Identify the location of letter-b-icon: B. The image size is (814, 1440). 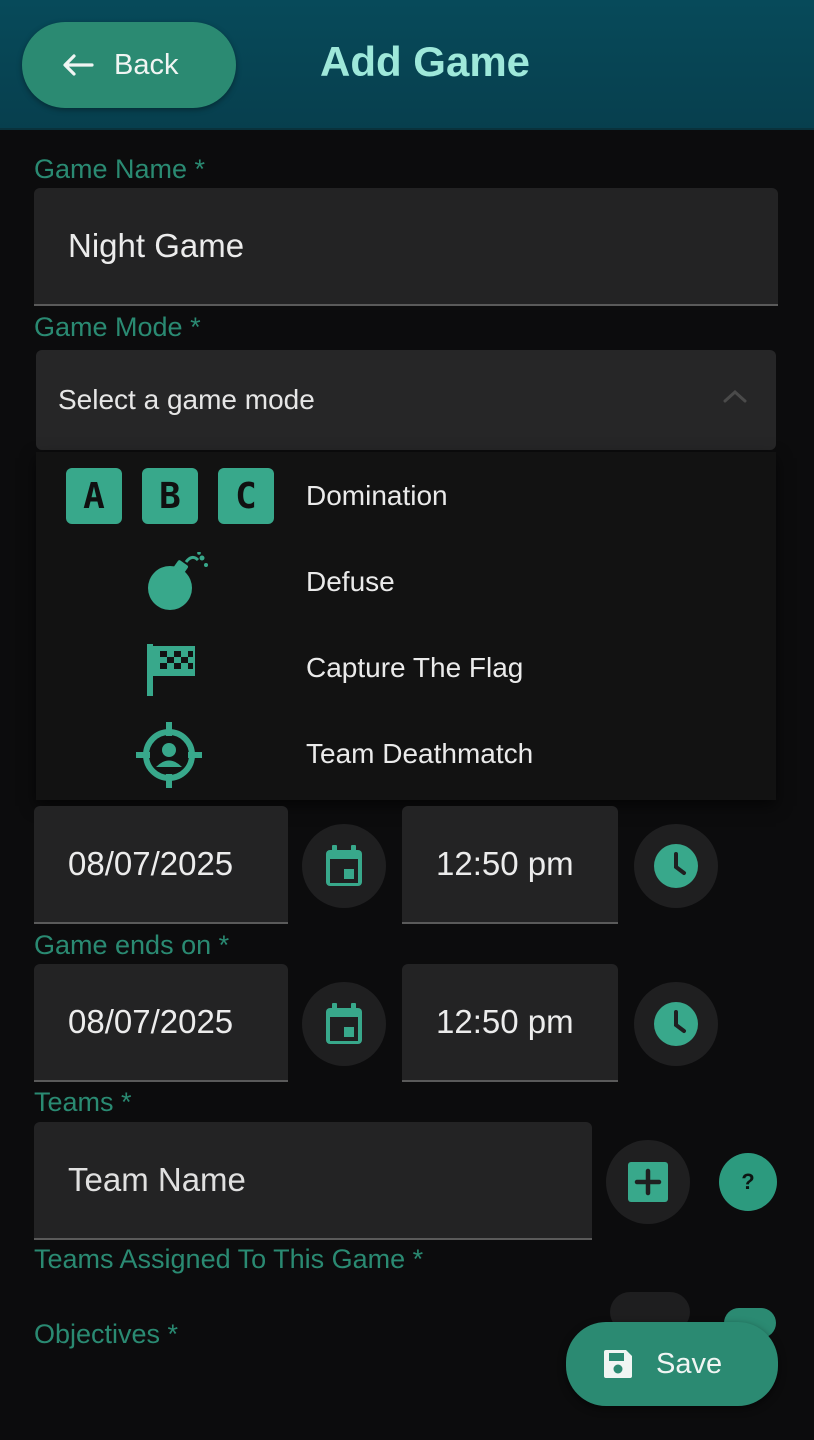
(170, 496).